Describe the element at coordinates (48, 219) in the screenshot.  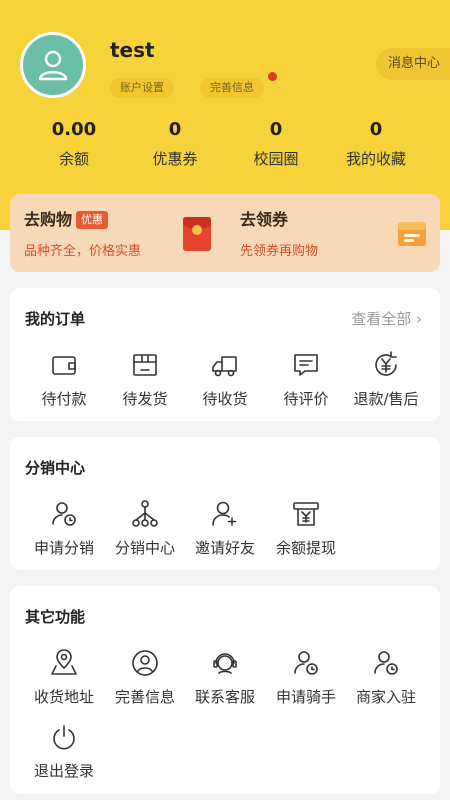
I see `shop-title: 去购物` at that location.